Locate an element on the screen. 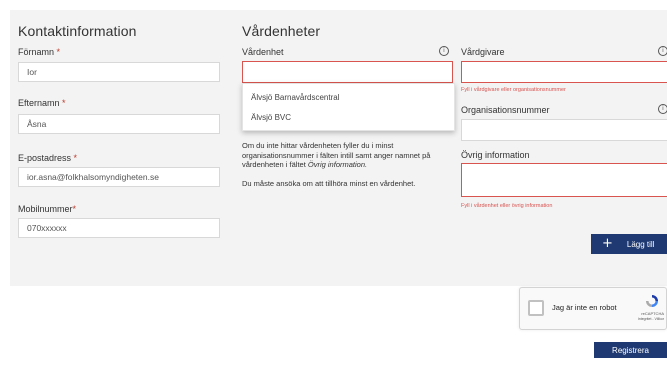  unit-info-icon: i is located at coordinates (444, 51).